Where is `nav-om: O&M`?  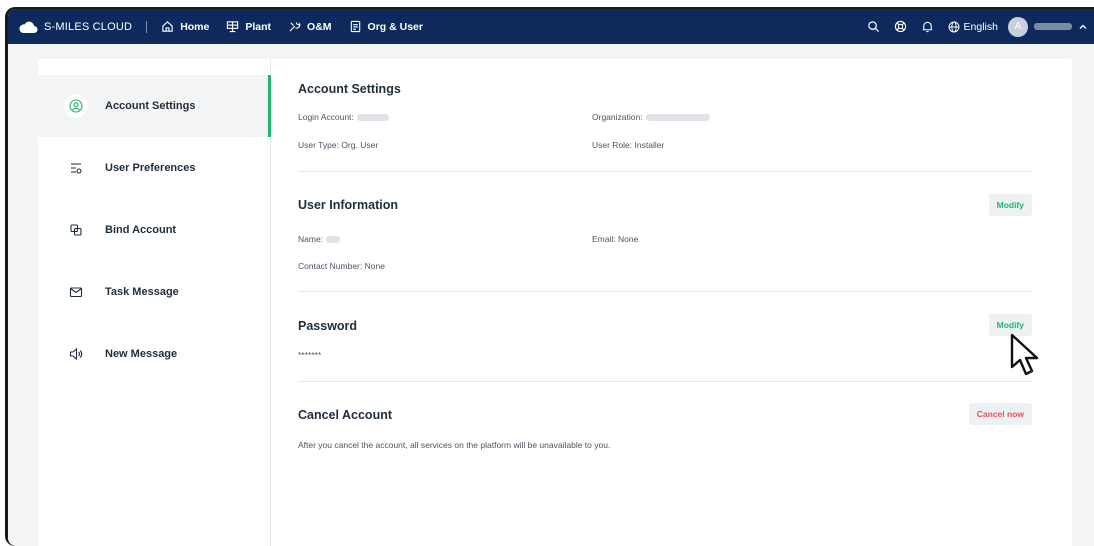
nav-om: O&M is located at coordinates (310, 26).